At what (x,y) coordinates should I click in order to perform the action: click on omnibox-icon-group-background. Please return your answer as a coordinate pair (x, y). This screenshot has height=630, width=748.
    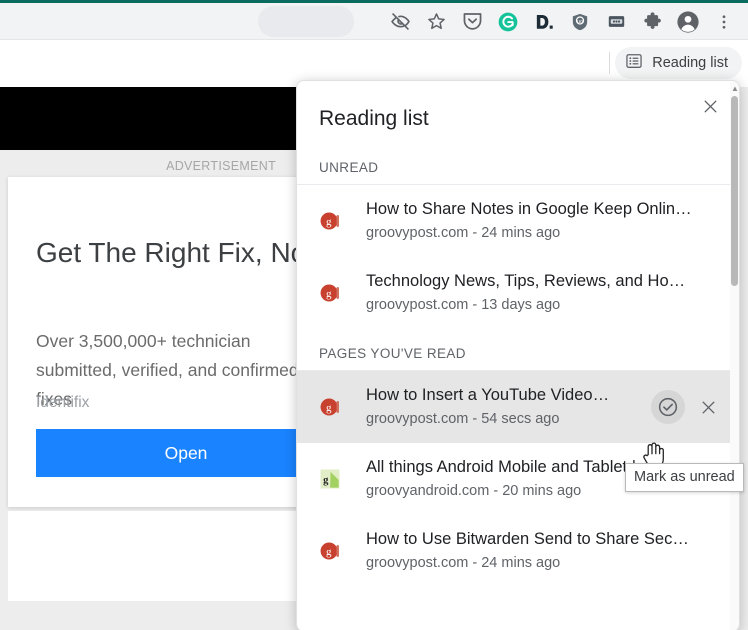
    Looking at the image, I should click on (306, 21).